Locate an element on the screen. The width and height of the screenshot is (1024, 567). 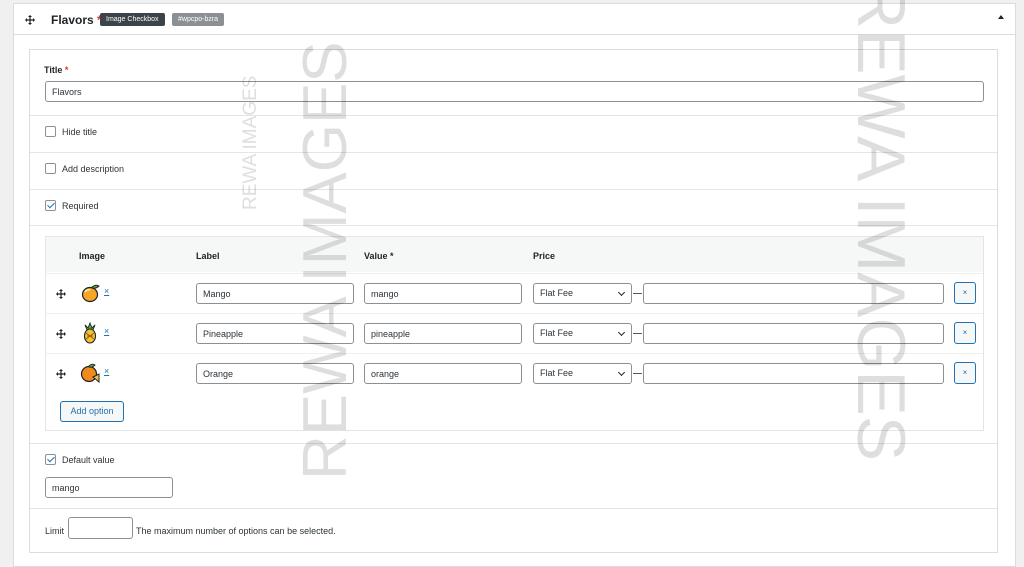
panel-header: Flavors * Image Checkbox #wpcpo-bzra is located at coordinates (514, 19).